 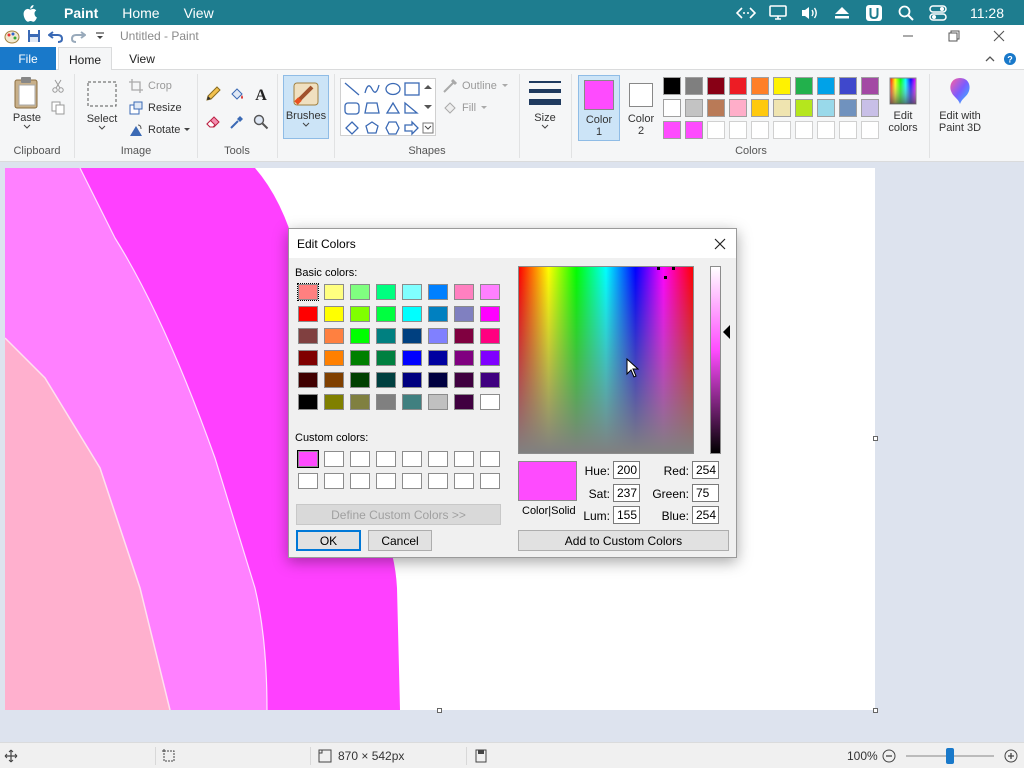 I want to click on code-brackets-icon, so click(x=746, y=13).